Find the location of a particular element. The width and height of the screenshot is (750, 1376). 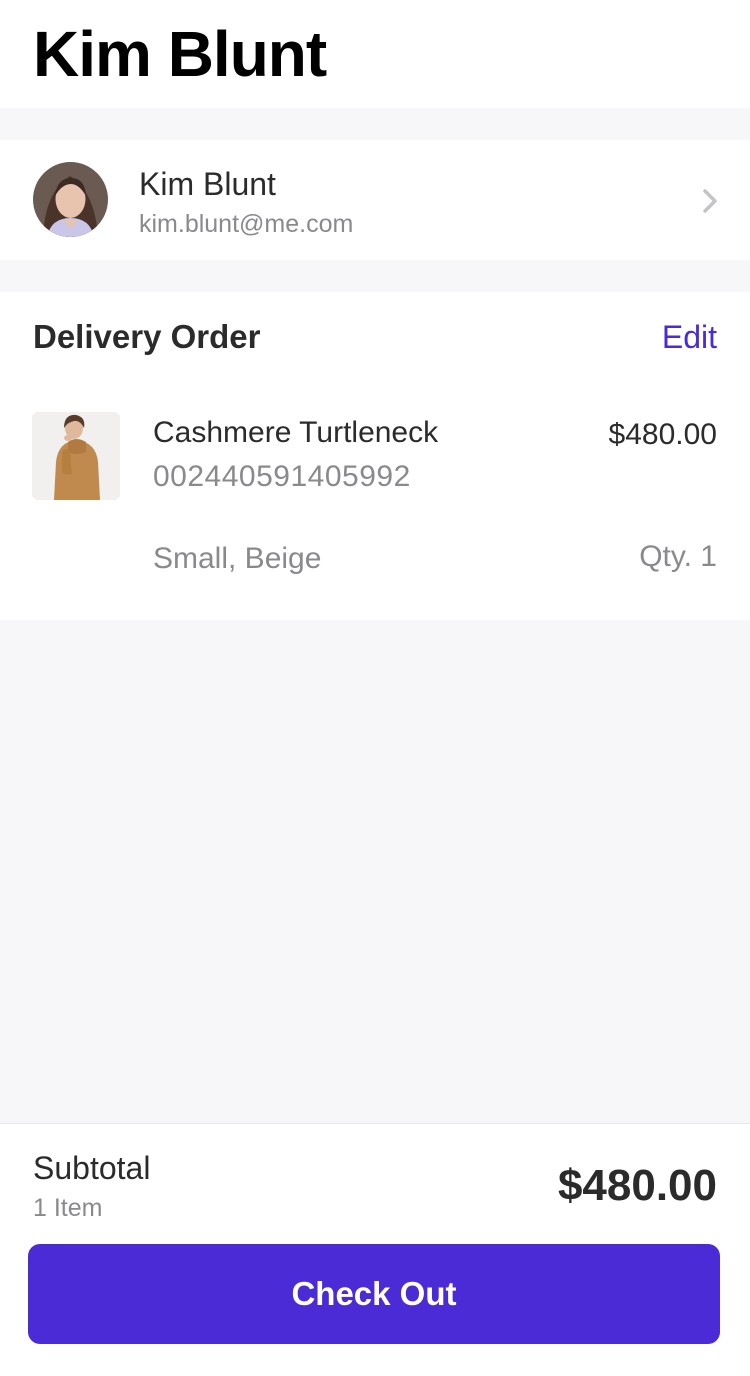

chevron-right-icon is located at coordinates (710, 201).